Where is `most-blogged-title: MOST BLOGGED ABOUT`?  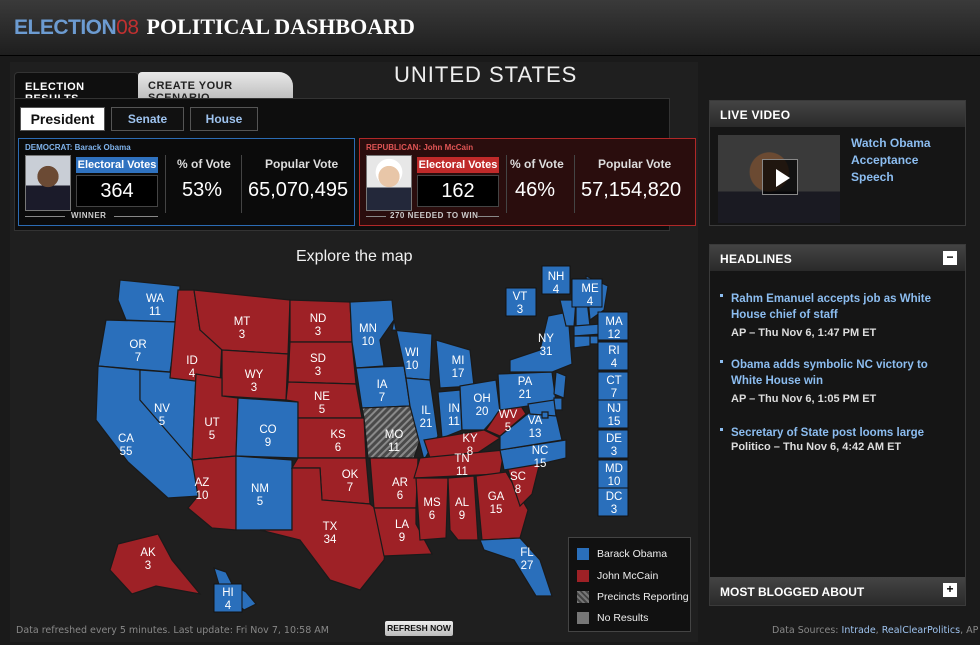 most-blogged-title: MOST BLOGGED ABOUT is located at coordinates (792, 592).